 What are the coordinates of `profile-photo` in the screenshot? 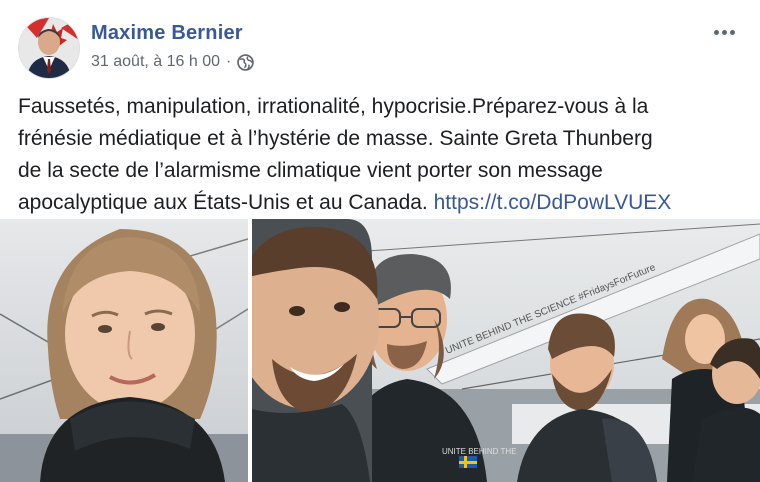 It's located at (49, 48).